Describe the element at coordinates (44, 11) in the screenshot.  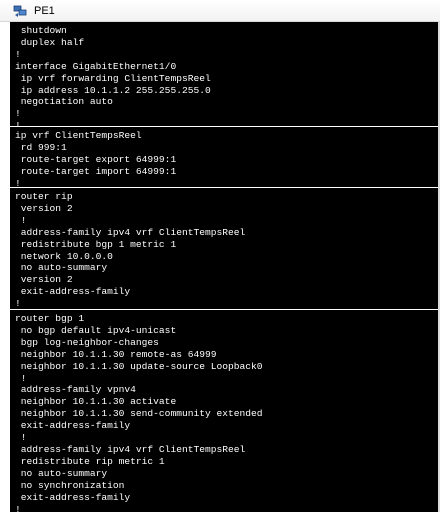
I see `window-title: PE1` at that location.